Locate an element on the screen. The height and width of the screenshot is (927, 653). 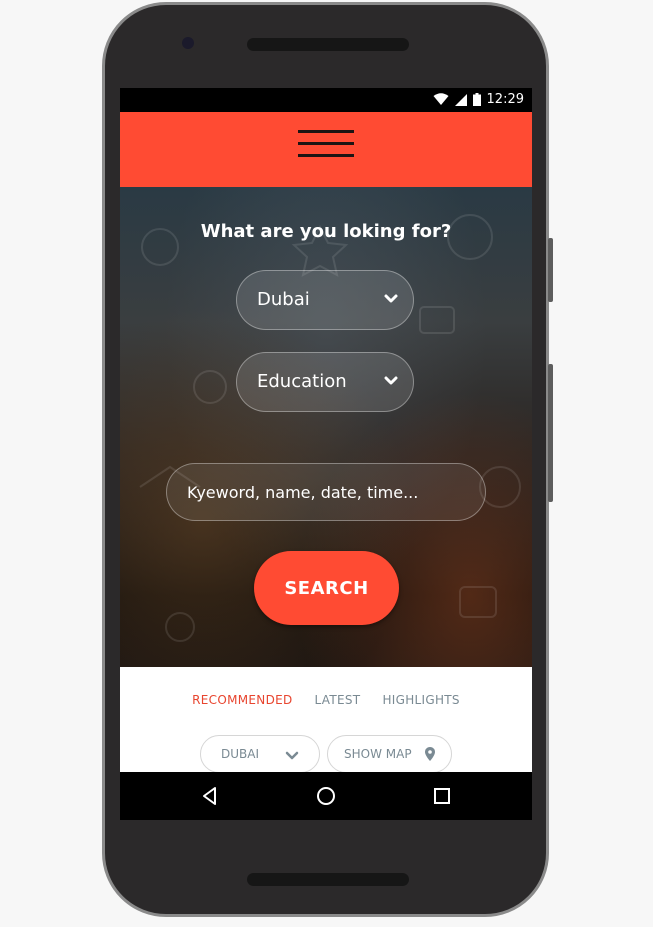
volume-button is located at coordinates (550, 270).